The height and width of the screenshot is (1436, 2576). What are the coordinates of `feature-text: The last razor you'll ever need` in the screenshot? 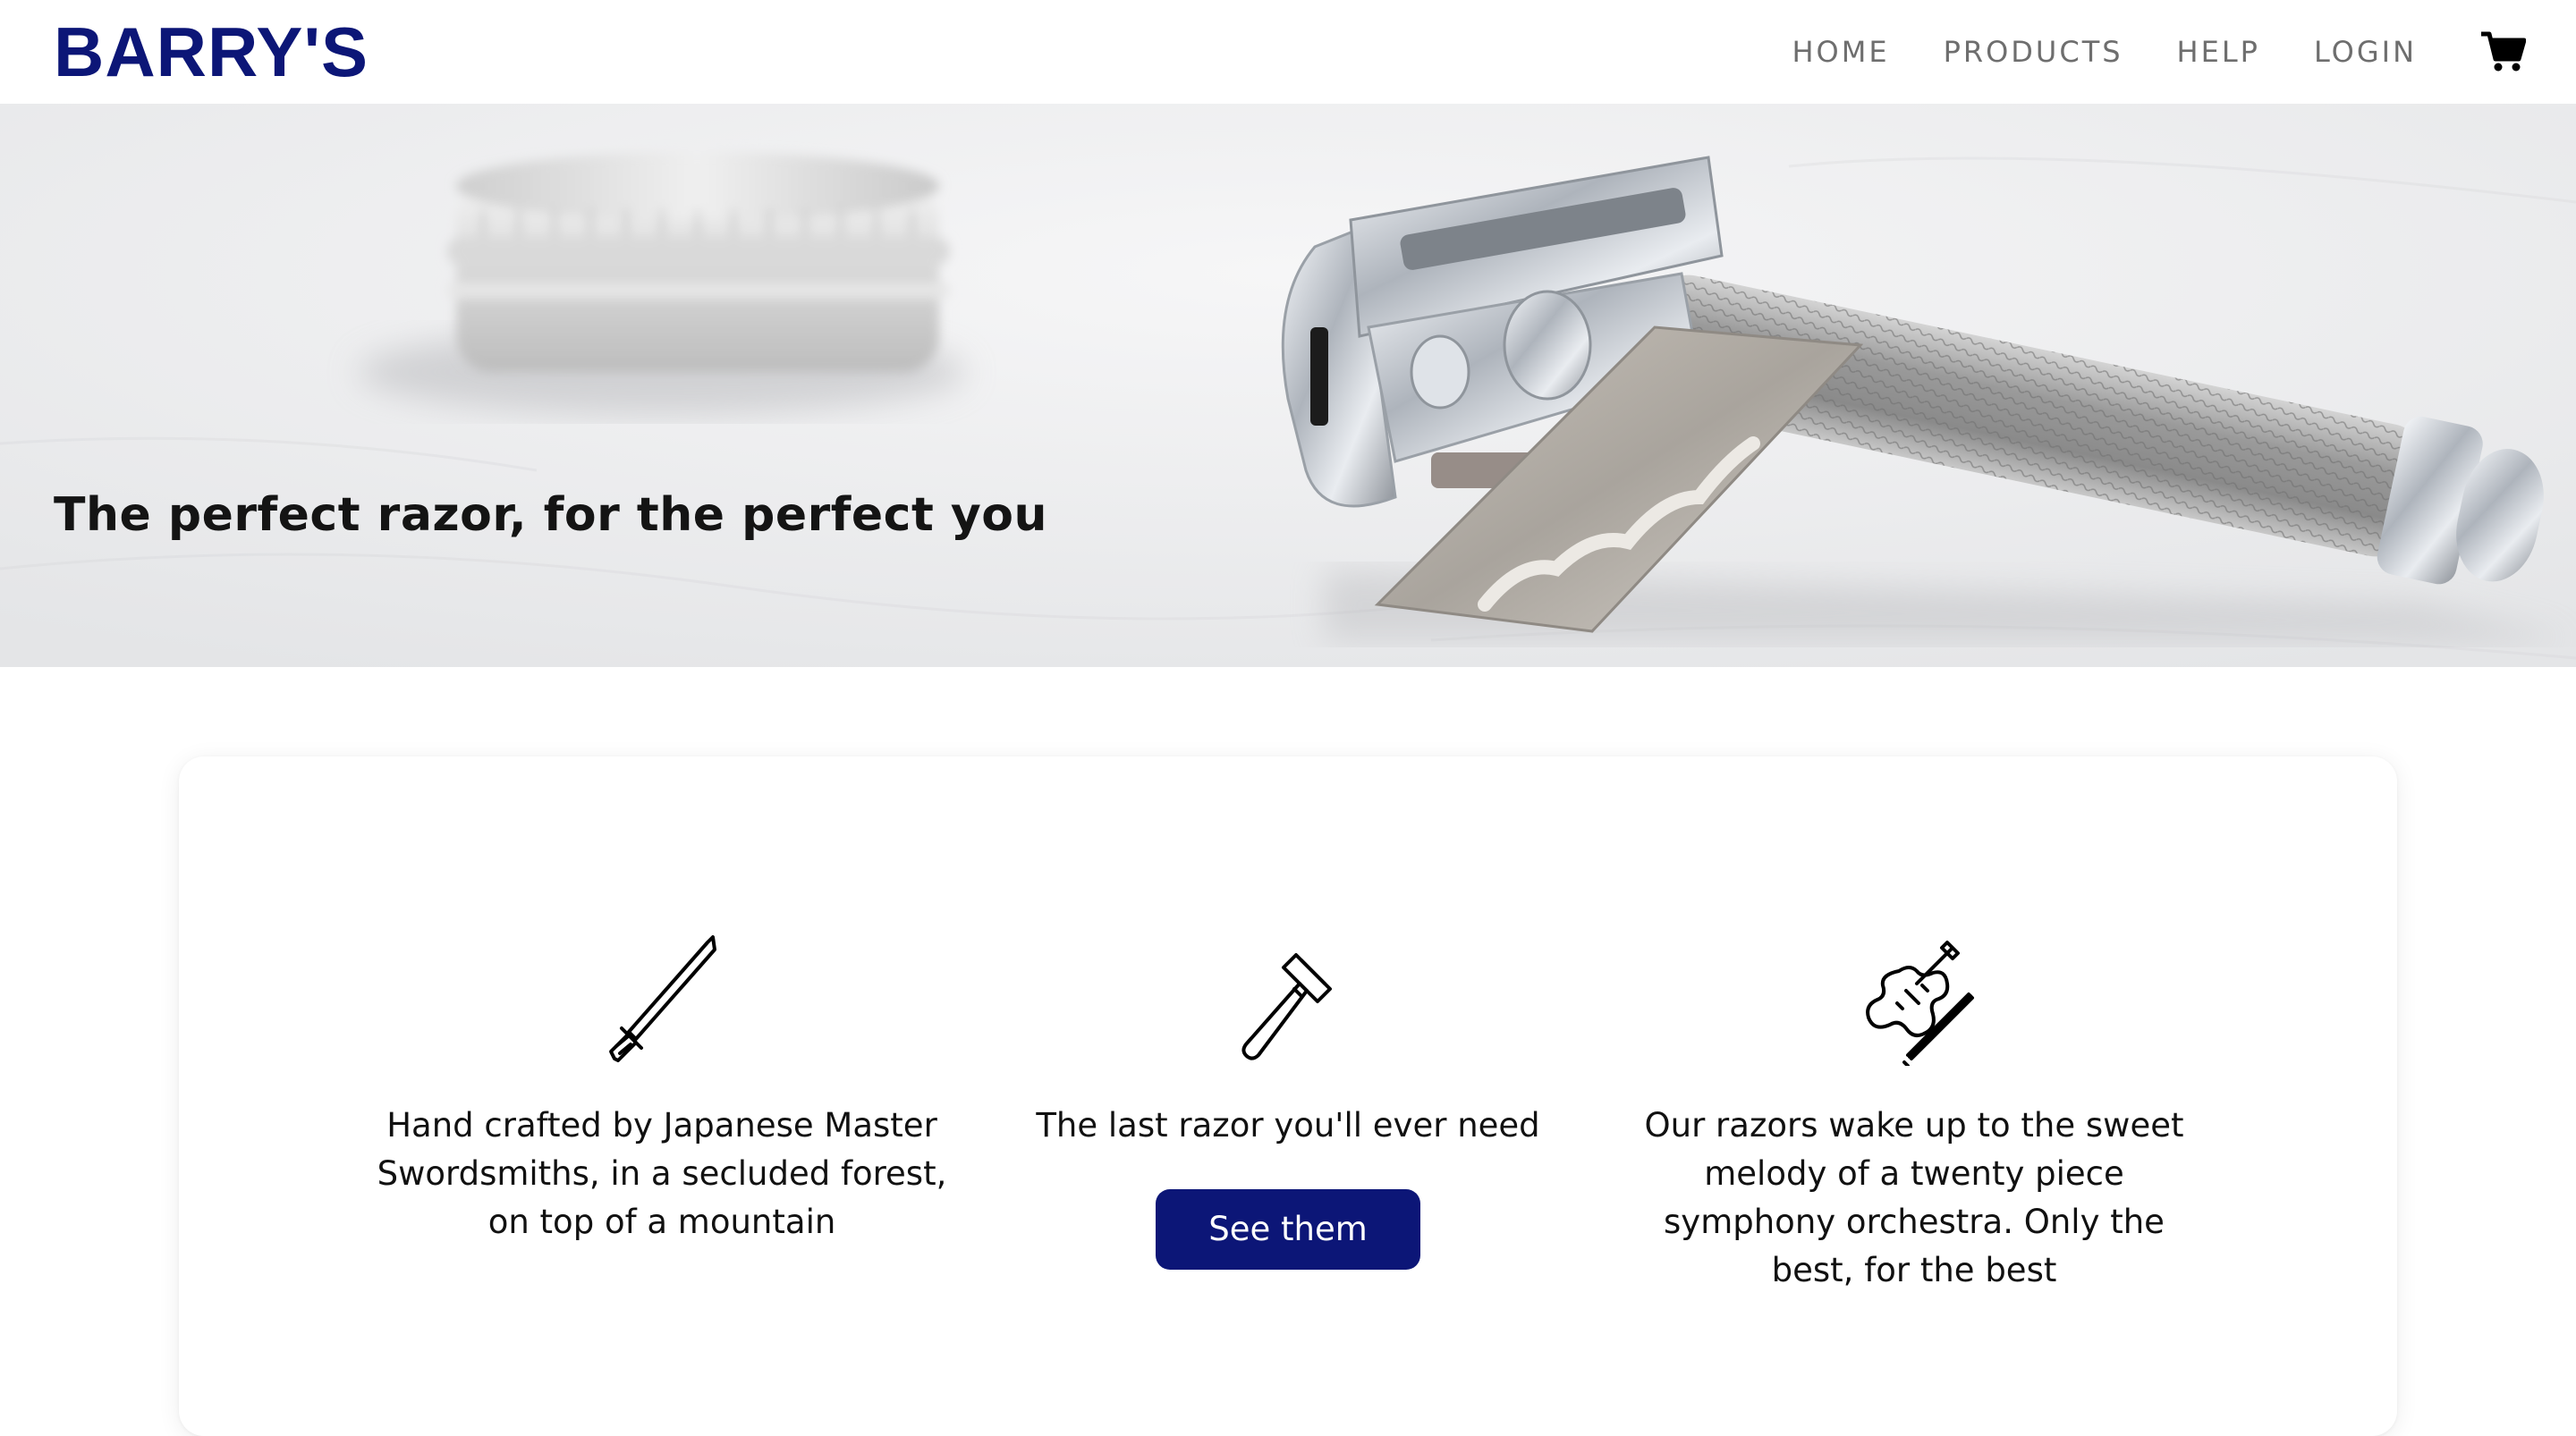 It's located at (1288, 1125).